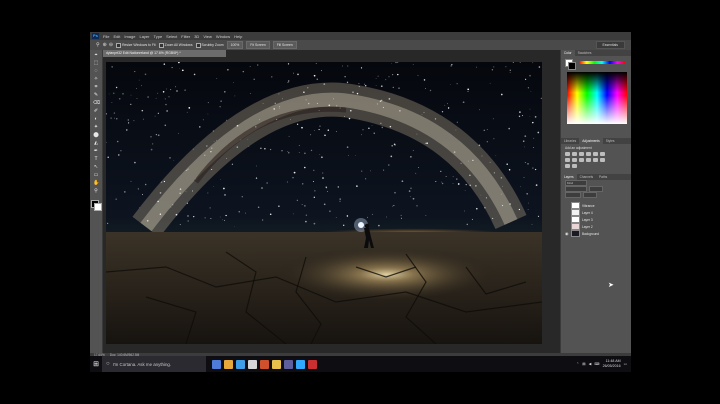 This screenshot has width=720, height=404. I want to click on exposure-icon, so click(588, 154).